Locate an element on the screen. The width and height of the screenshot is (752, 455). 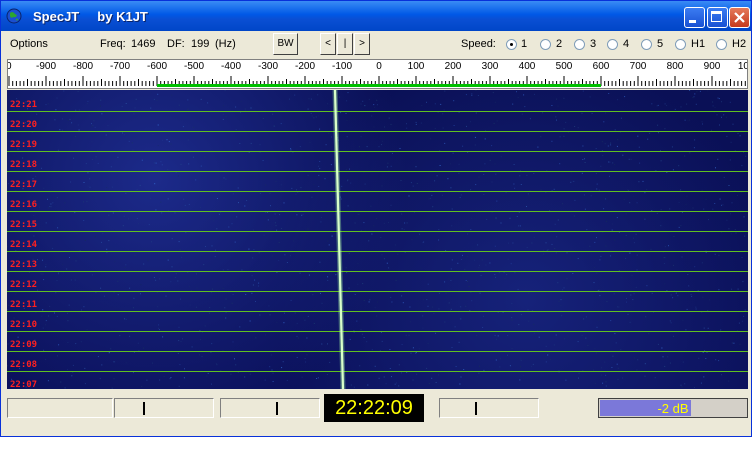
freq-label: Freq: is located at coordinates (113, 44).